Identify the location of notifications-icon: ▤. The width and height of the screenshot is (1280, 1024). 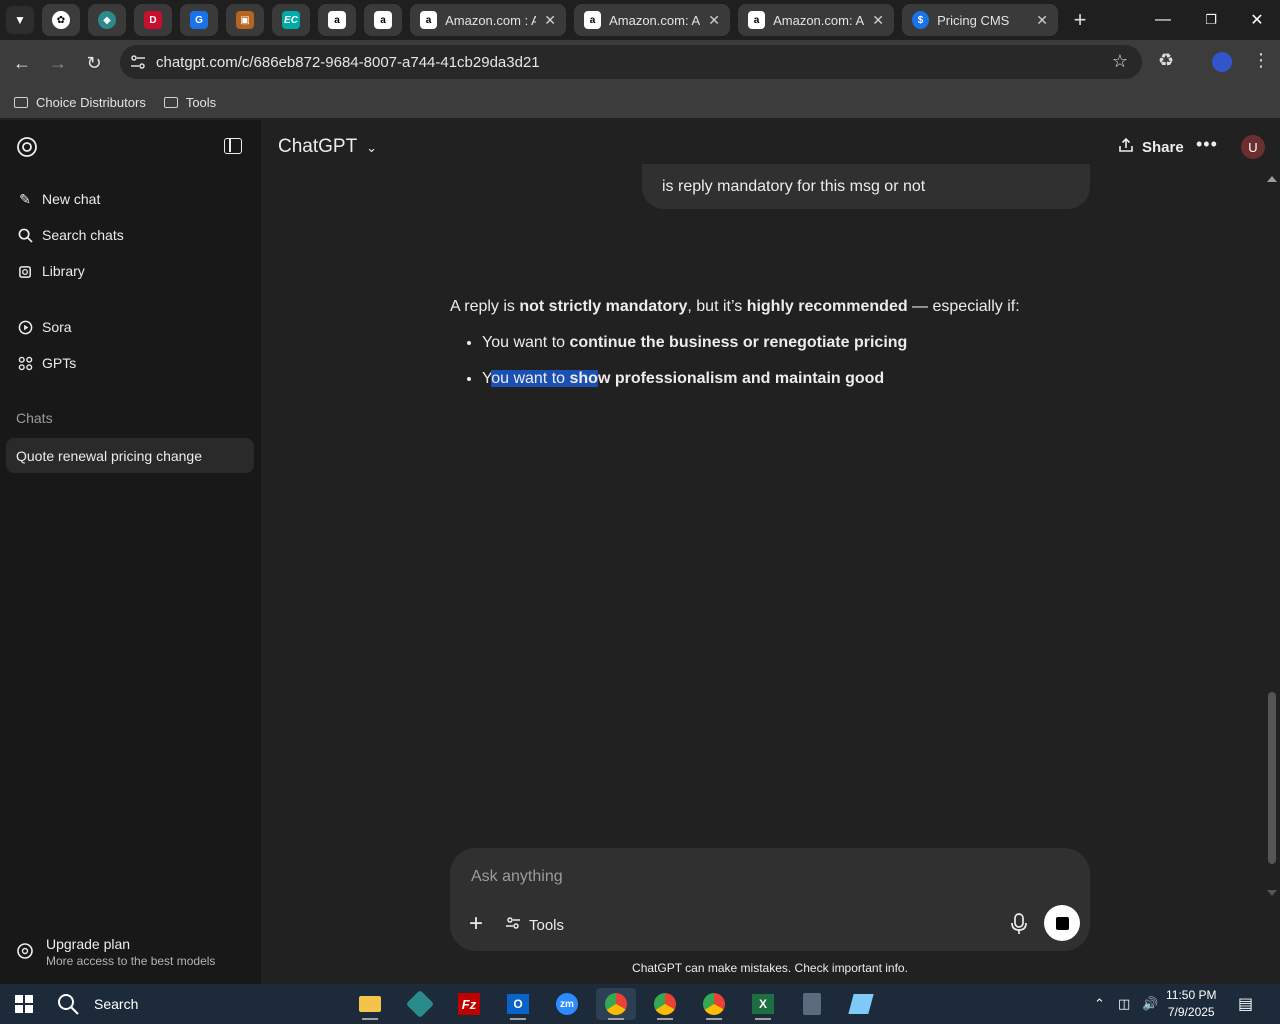
(1245, 1004).